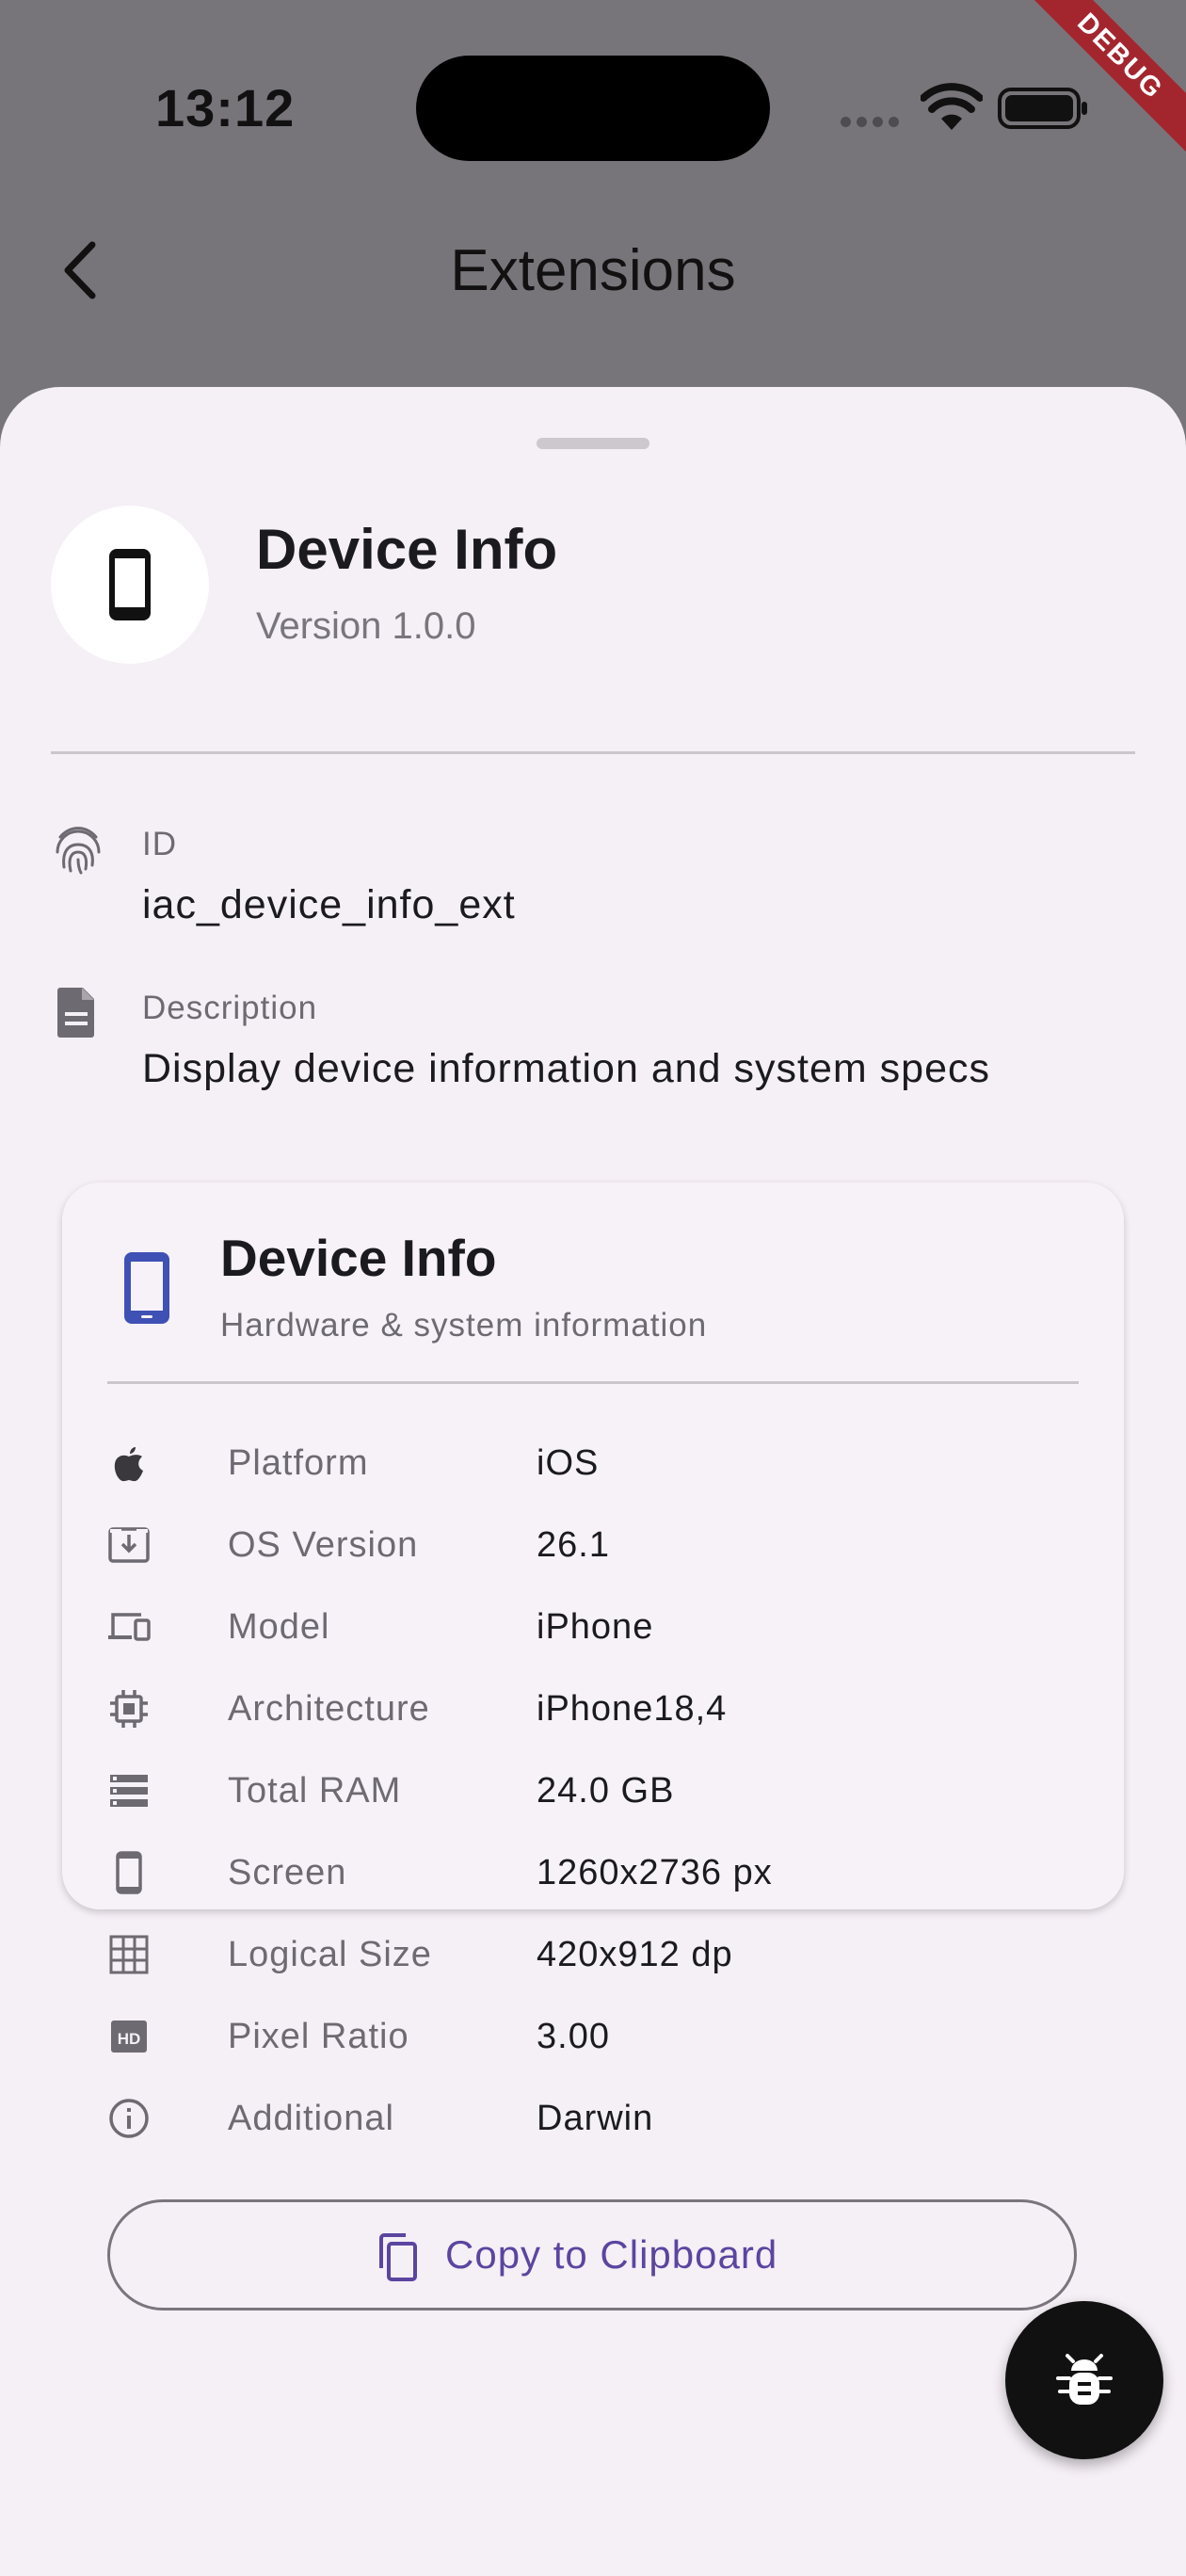 This screenshot has width=1186, height=2576. I want to click on info-row-pixel-ratio: HD Pixel Ratio 3.00, so click(593, 2038).